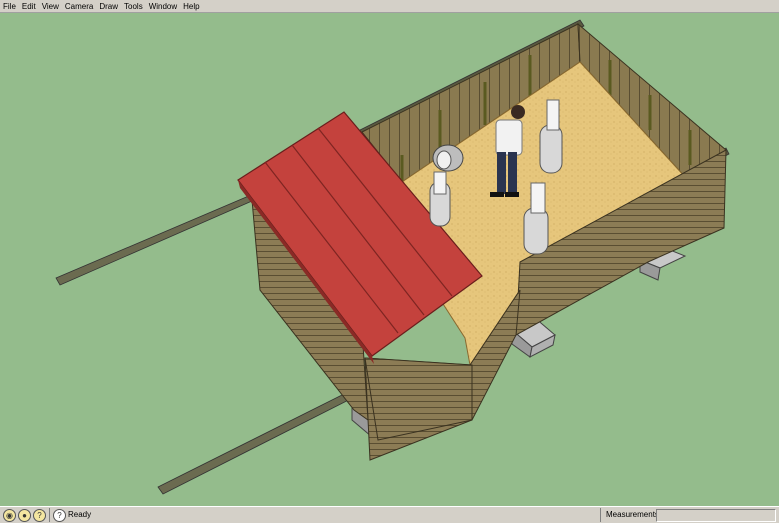 This screenshot has width=779, height=523. Describe the element at coordinates (50, 6) in the screenshot. I see `menu-view: View` at that location.